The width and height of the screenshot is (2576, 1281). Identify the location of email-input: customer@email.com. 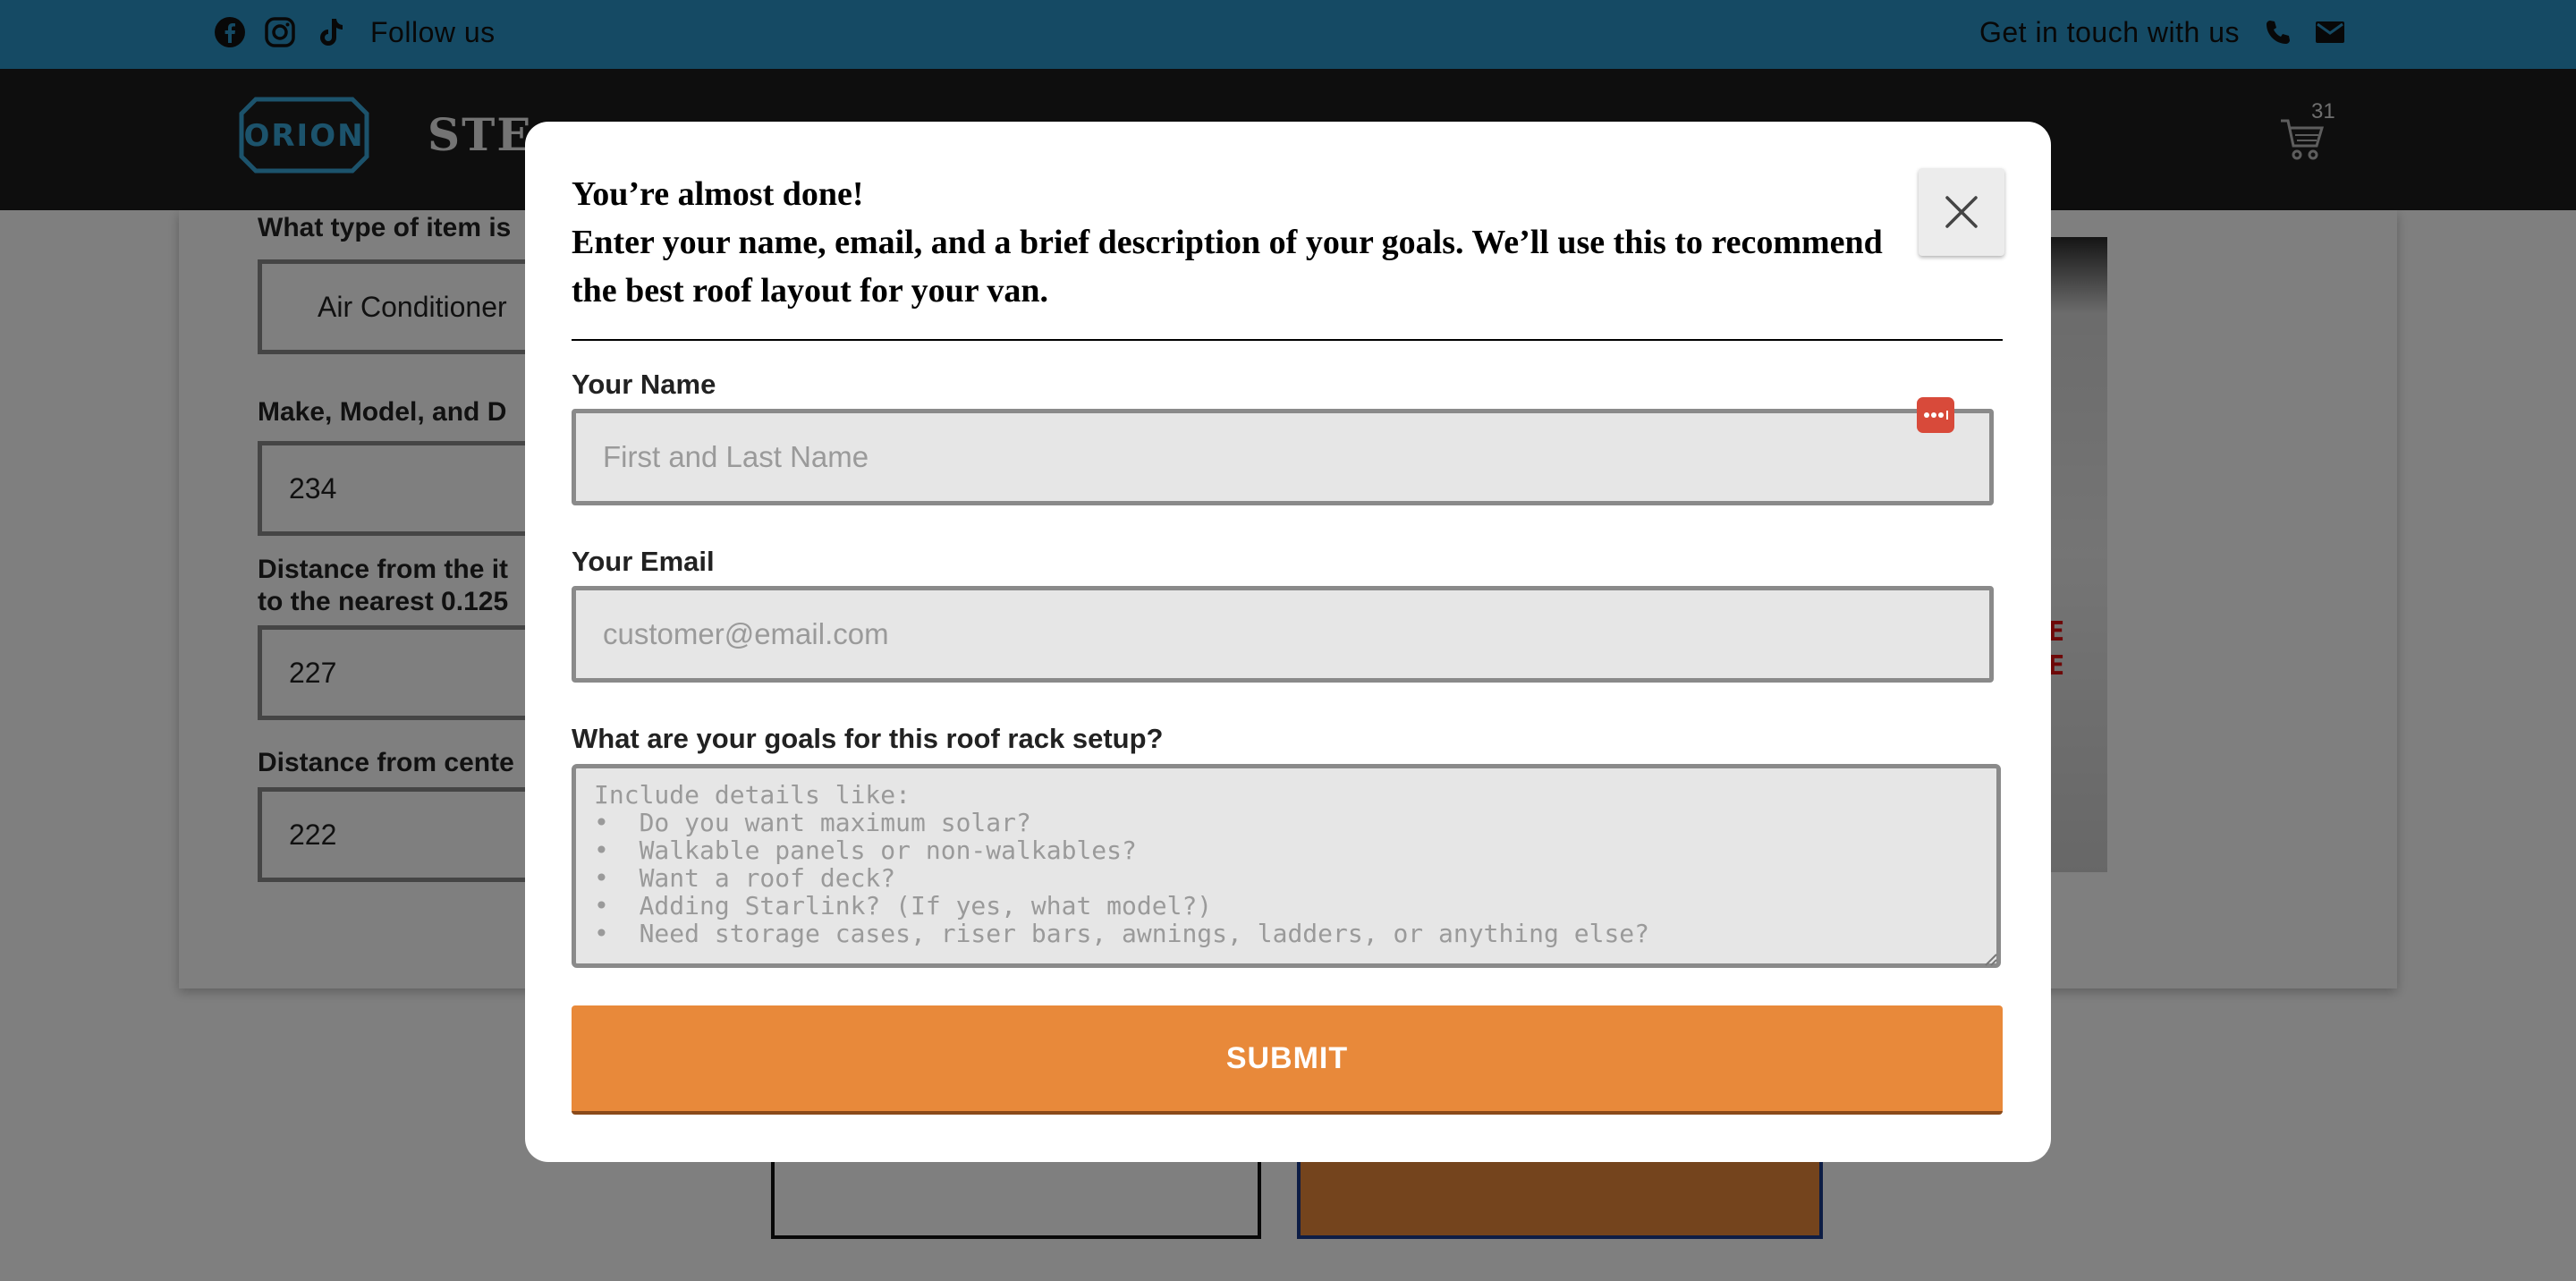
(1283, 634).